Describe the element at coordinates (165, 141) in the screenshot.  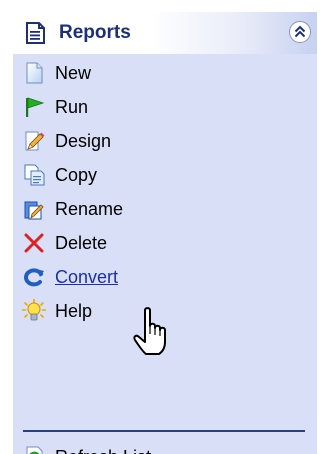
I see `task-design: Design` at that location.